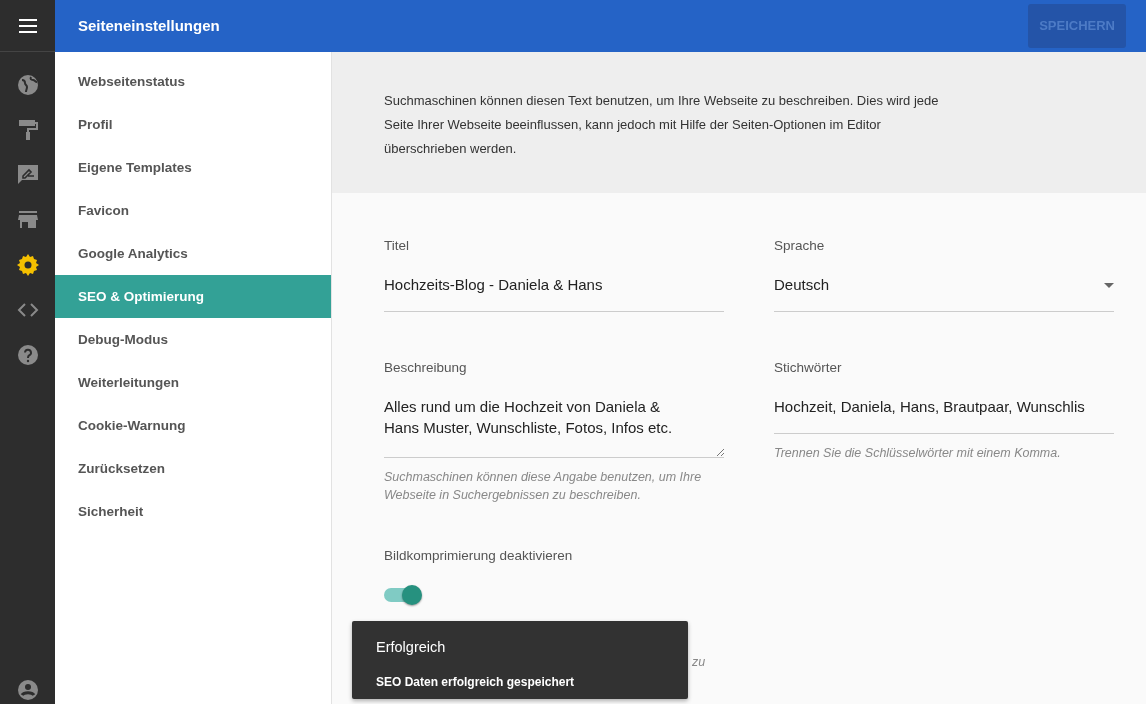 The width and height of the screenshot is (1146, 704). I want to click on field-hint: Suchmaschinen können diese Angabe benutzen, um Ihre Webseite in Suchergebnissen zu beschreiben., so click(543, 486).